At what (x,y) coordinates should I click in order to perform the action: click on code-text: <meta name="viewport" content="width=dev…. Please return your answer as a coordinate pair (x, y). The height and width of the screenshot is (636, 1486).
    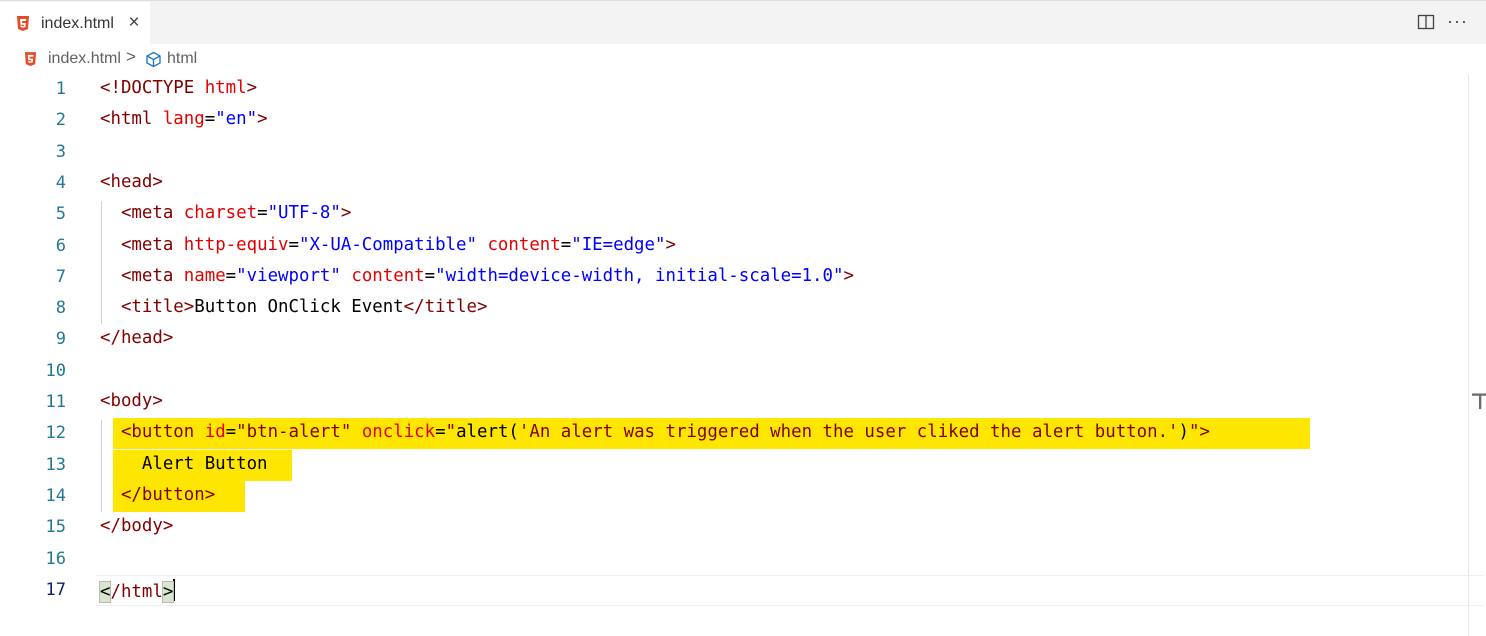
    Looking at the image, I should click on (477, 276).